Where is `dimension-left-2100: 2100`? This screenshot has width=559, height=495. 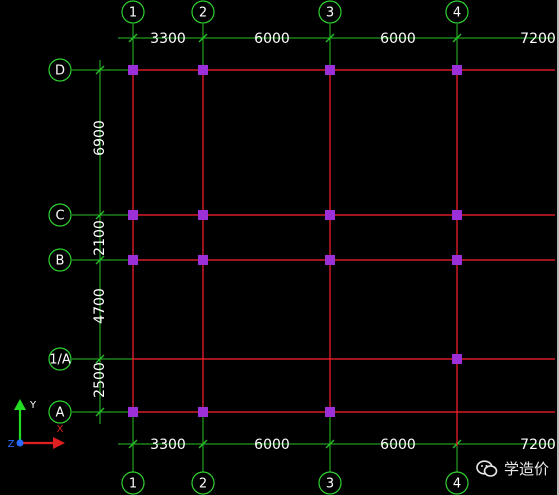 dimension-left-2100: 2100 is located at coordinates (100, 238).